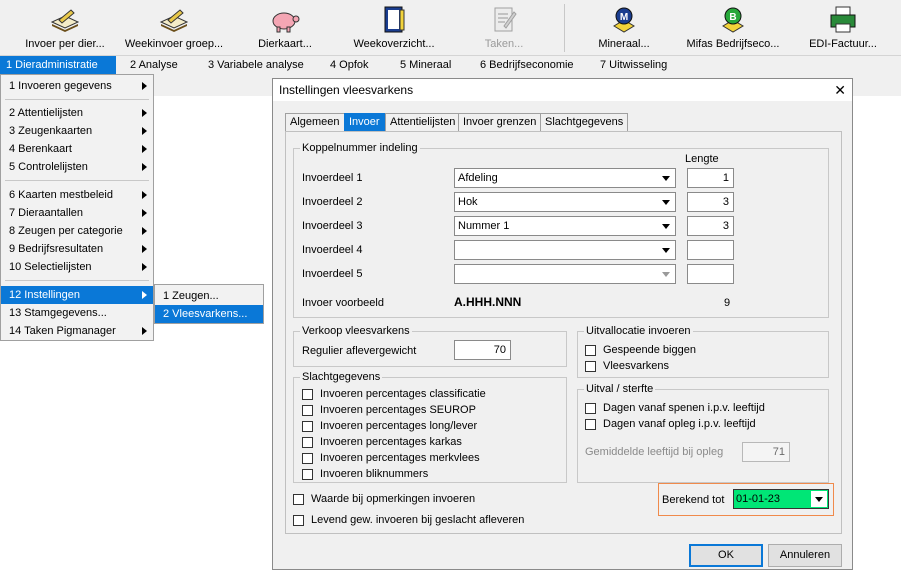  What do you see at coordinates (700, 409) in the screenshot?
I see `checkbox-dagen-vanaf-spenen: Dagen vanaf spenen i.p.v. leeftijd` at bounding box center [700, 409].